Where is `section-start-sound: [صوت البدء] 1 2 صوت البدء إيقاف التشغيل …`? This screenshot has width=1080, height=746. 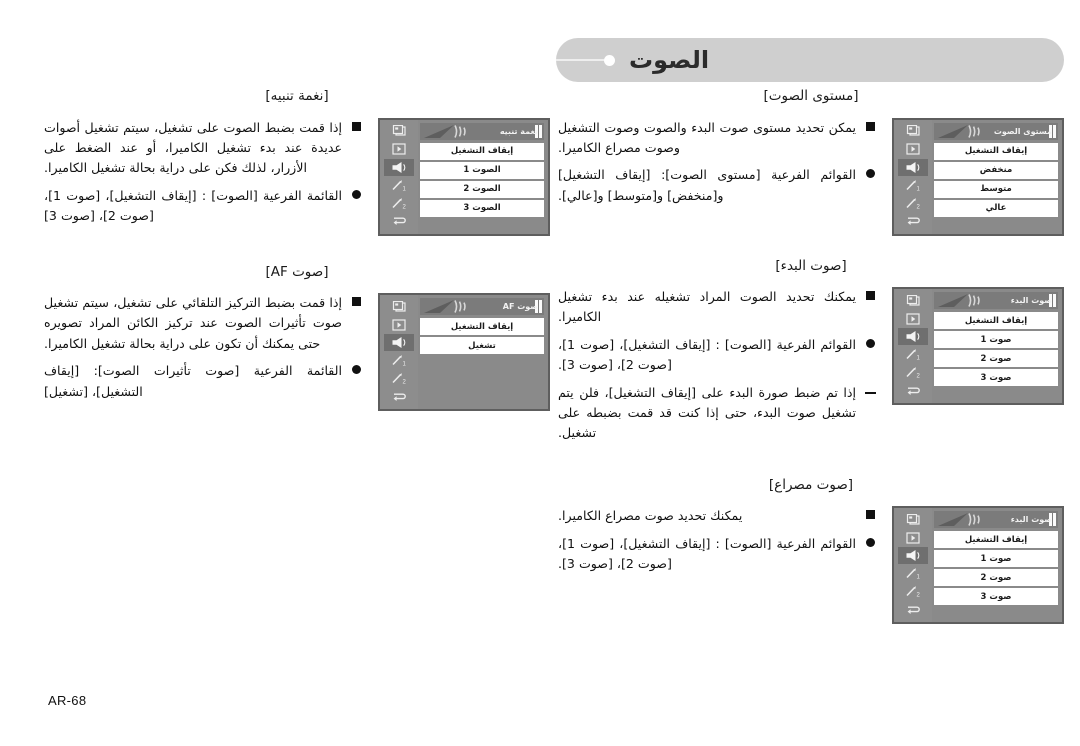 section-start-sound: [صوت البدء] 1 2 صوت البدء إيقاف التشغيل … is located at coordinates (811, 354).